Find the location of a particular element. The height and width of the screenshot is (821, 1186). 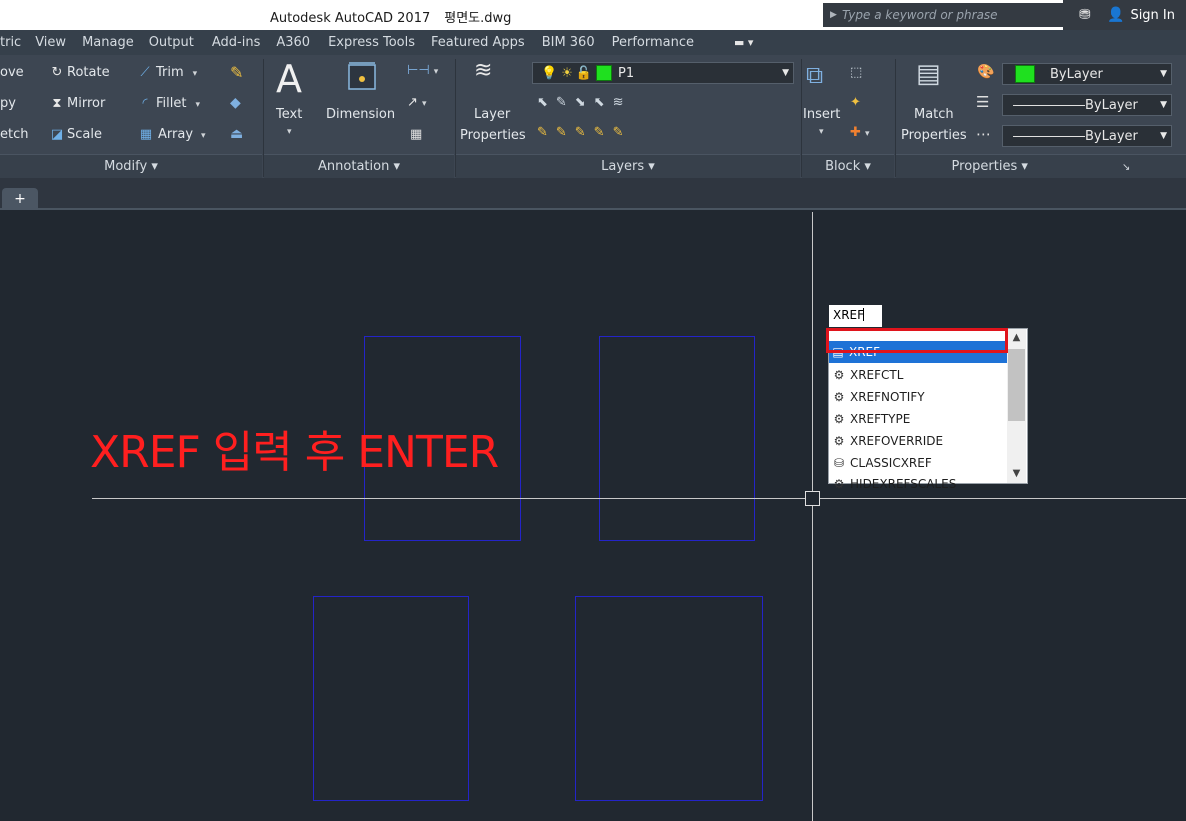

layer-tools-row1: ⬉✎⬊⬉≋ is located at coordinates (584, 102).